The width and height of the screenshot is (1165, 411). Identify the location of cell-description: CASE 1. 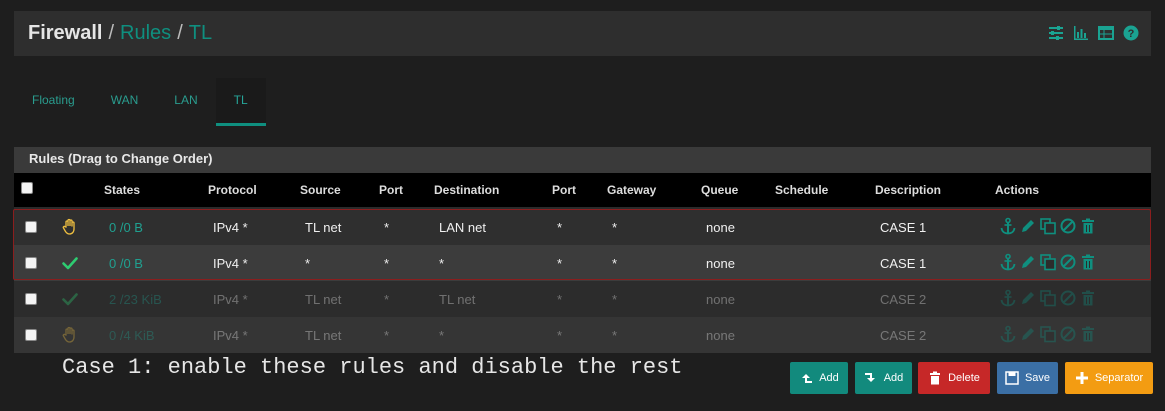
(903, 227).